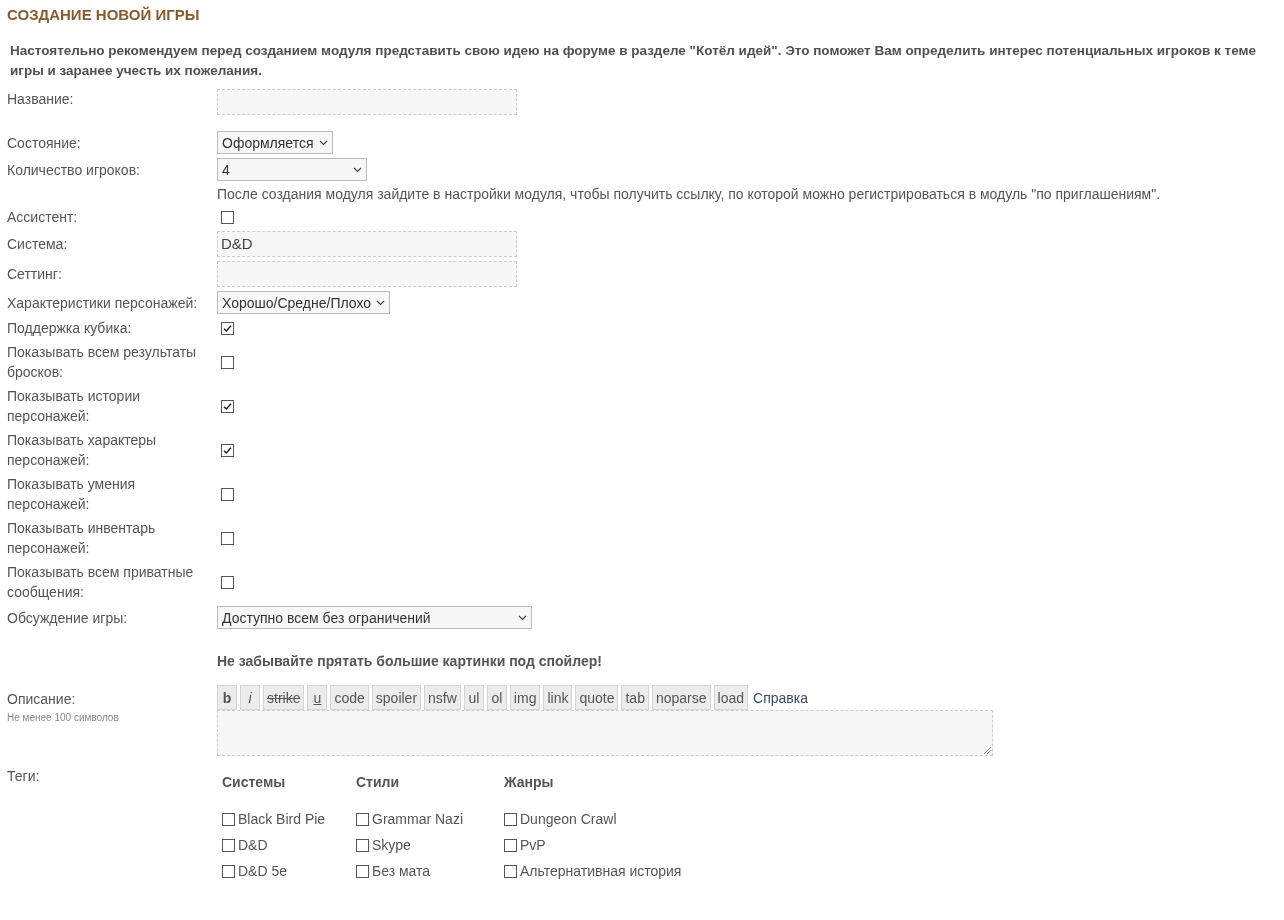 The height and width of the screenshot is (920, 1284). What do you see at coordinates (74, 170) in the screenshot?
I see `field-label: Количество игроков:` at bounding box center [74, 170].